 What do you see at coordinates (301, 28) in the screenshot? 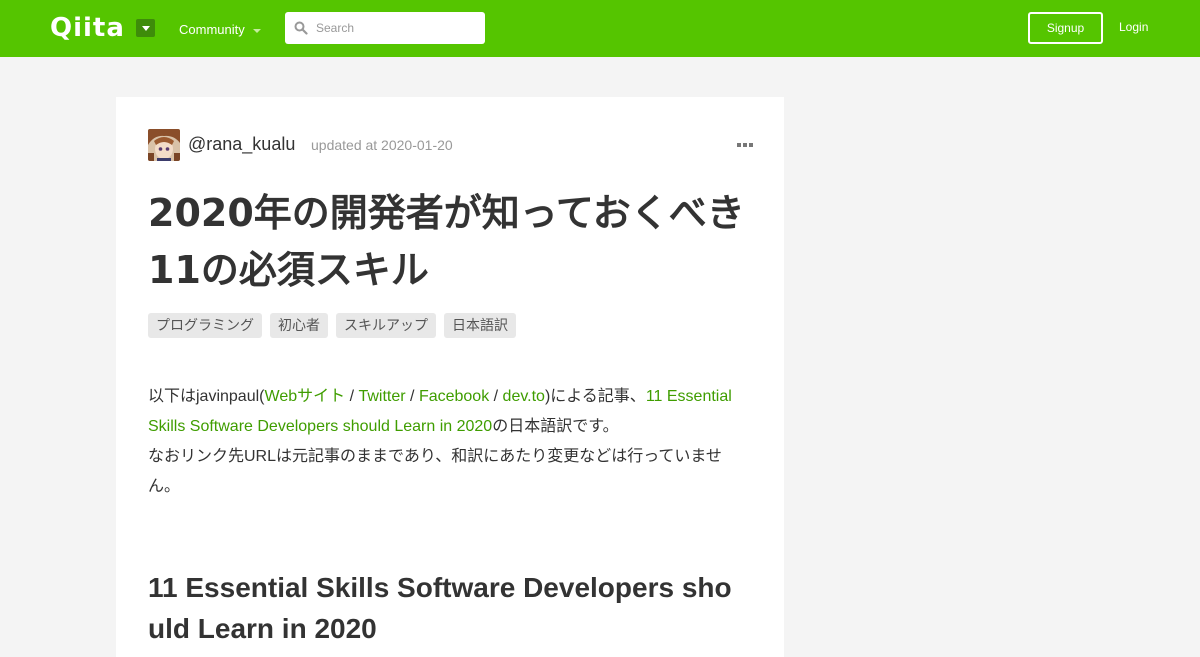
I see `search-icon` at bounding box center [301, 28].